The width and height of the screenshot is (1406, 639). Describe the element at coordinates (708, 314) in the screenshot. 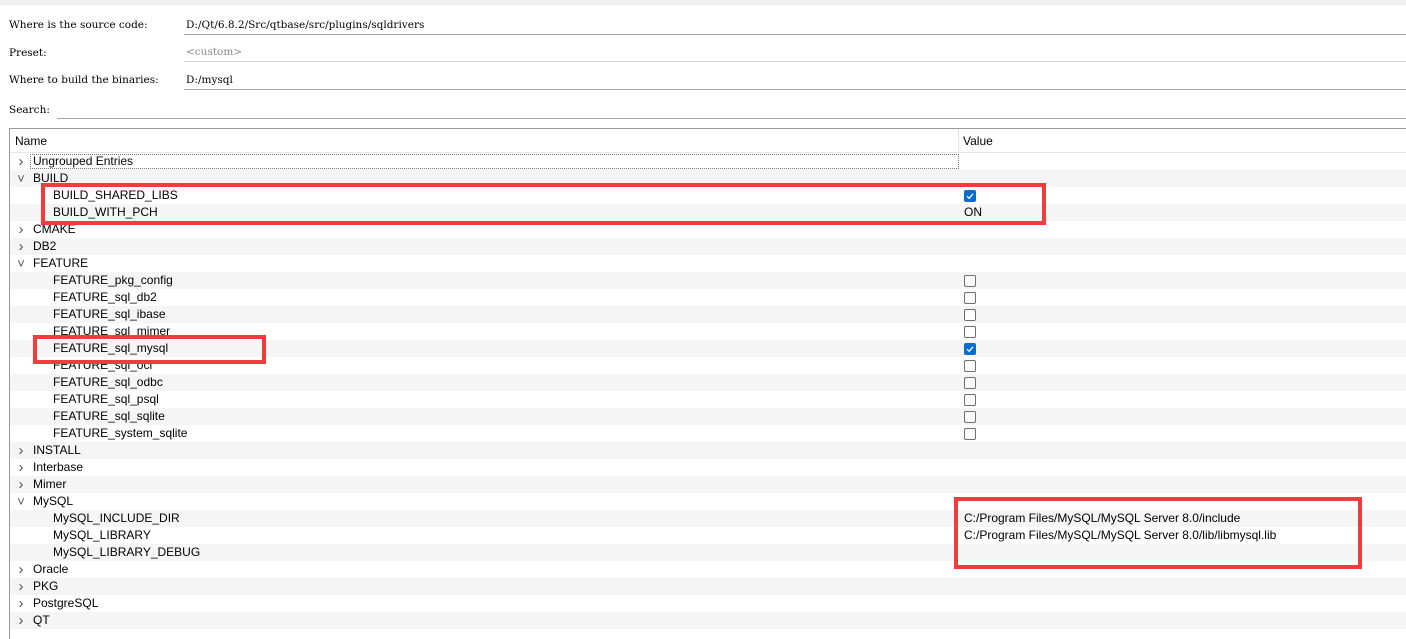

I see `tree-entry-row: FEATURE_sql_ibase` at that location.